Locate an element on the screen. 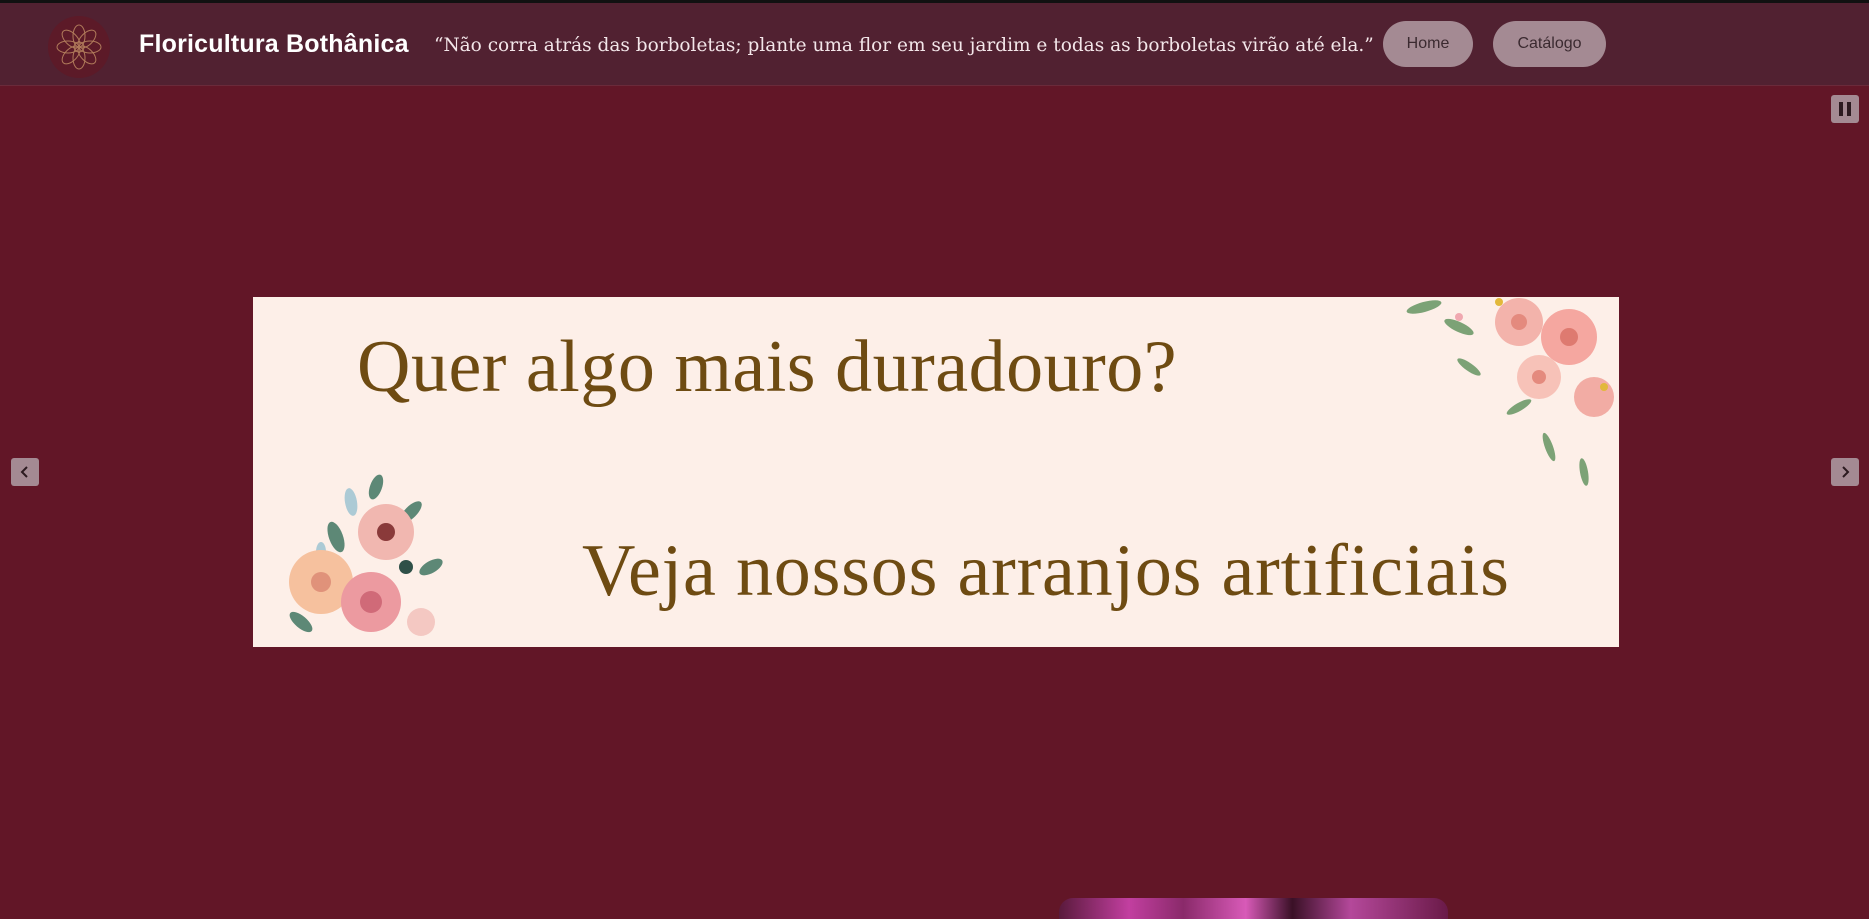 This screenshot has width=1869, height=919. banner-headline: Quer algo mais duradouro? is located at coordinates (767, 367).